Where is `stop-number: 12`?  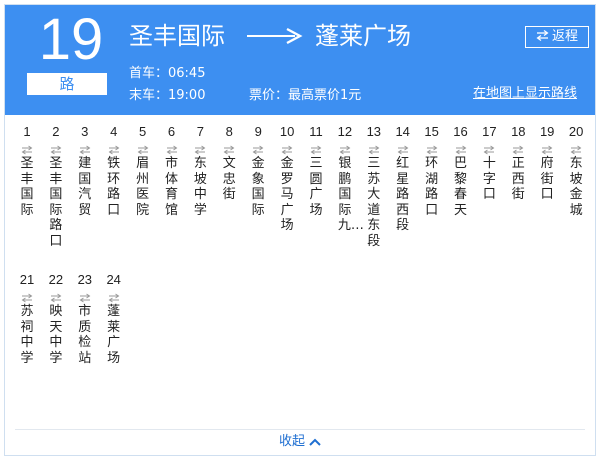
stop-number: 12 is located at coordinates (345, 131).